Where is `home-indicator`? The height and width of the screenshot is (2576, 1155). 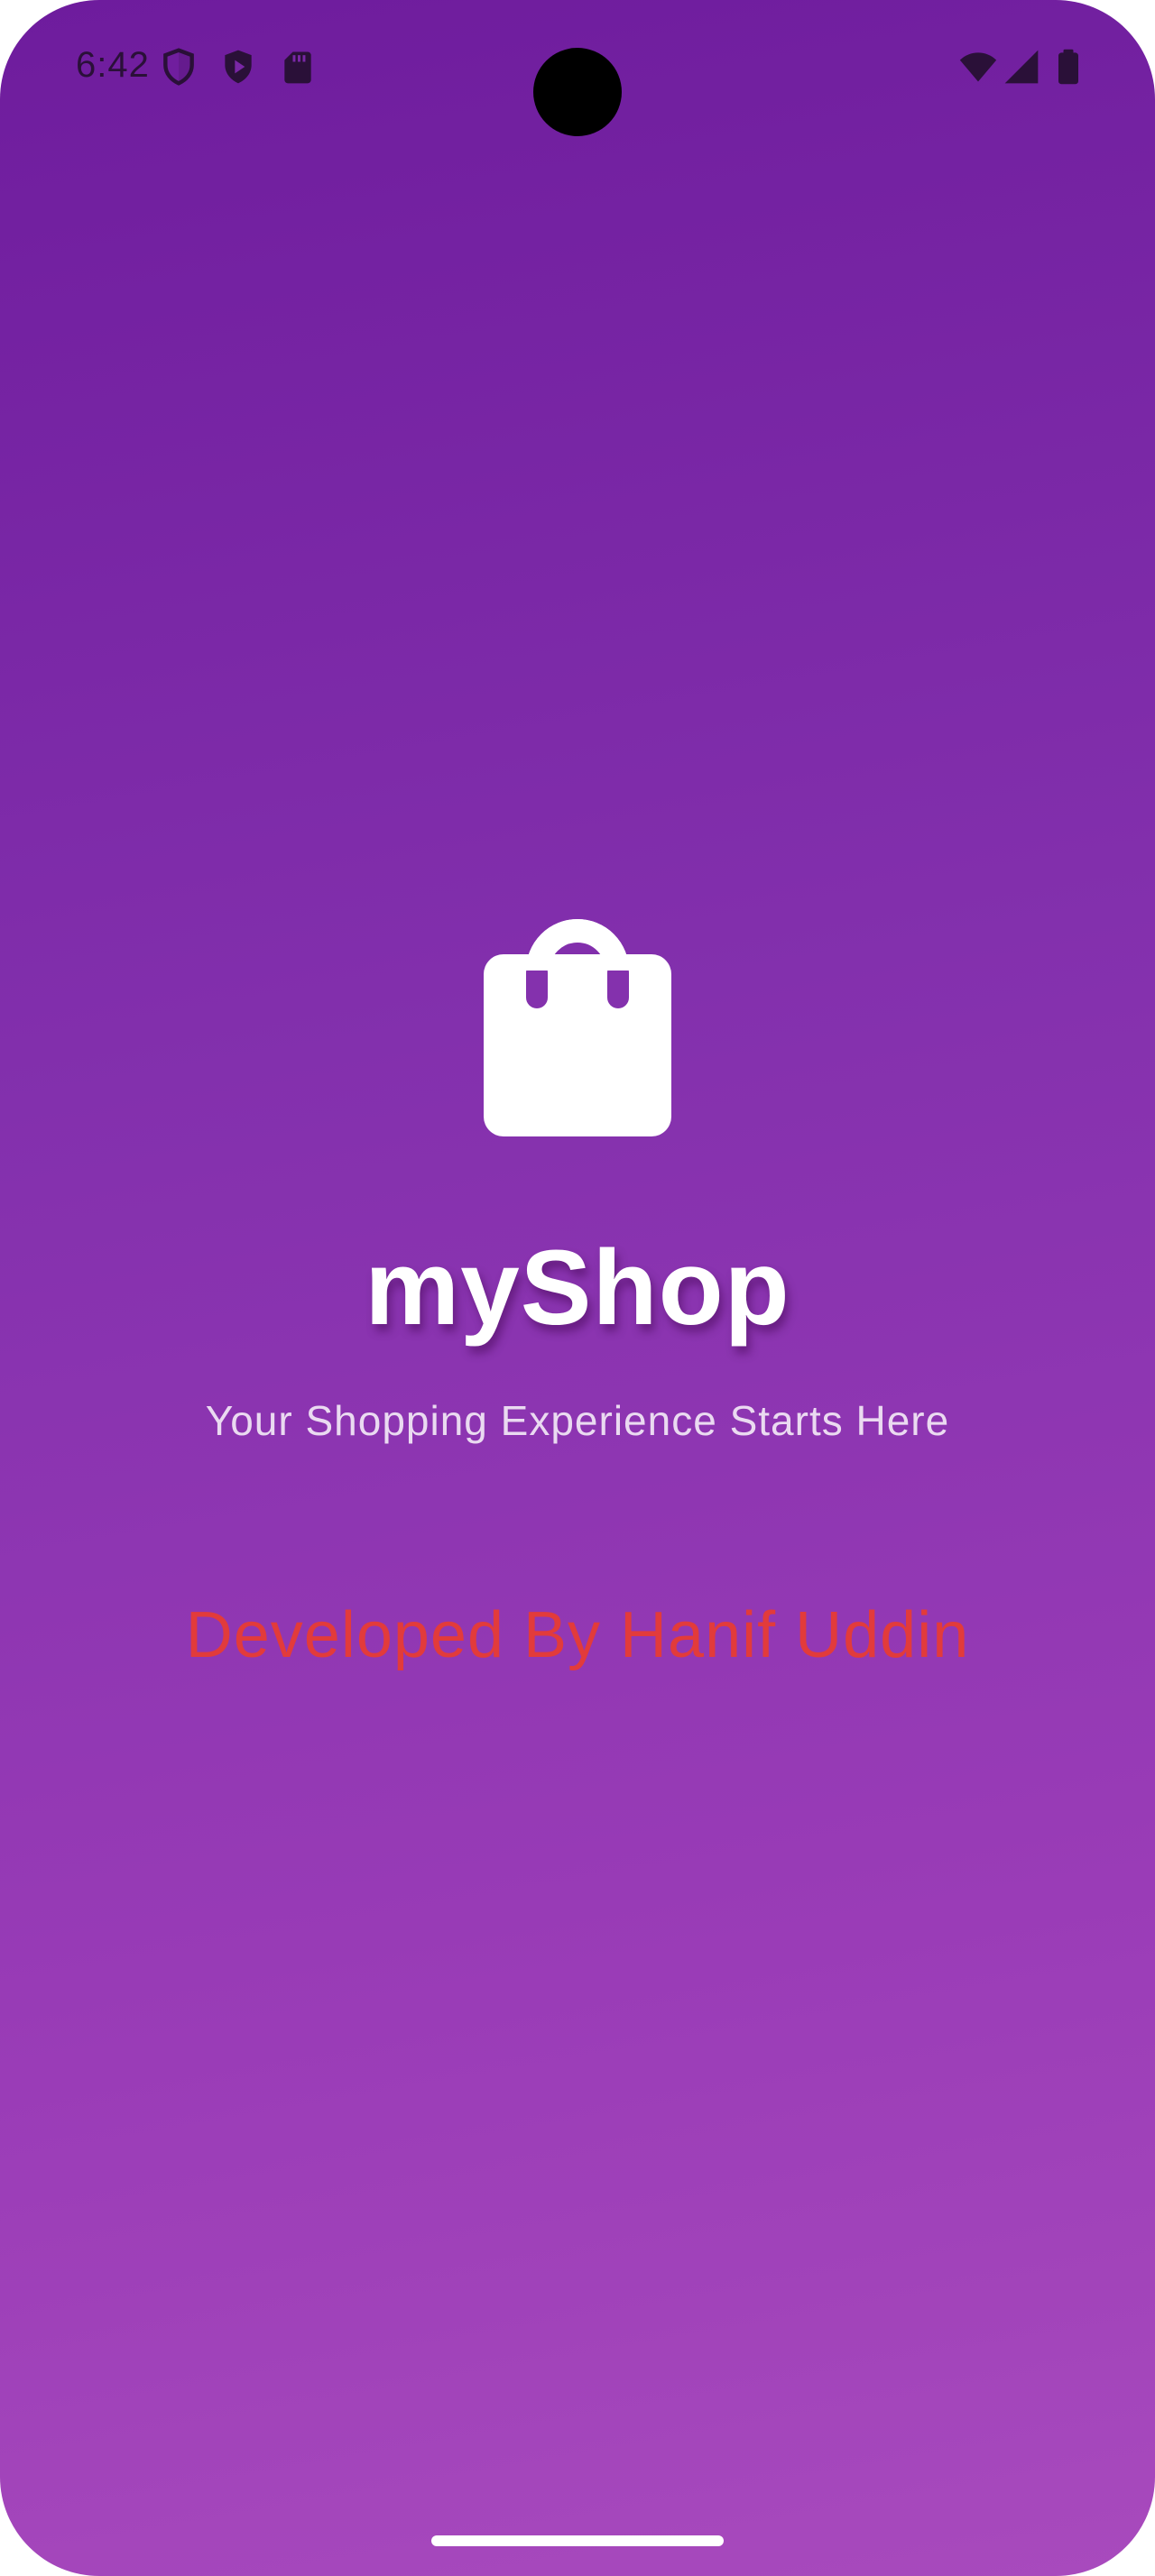
home-indicator is located at coordinates (577, 2540).